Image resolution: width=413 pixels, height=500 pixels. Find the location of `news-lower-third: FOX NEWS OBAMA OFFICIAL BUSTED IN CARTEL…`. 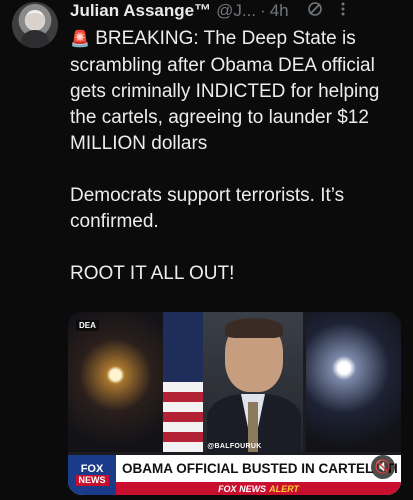

news-lower-third: FOX NEWS OBAMA OFFICIAL BUSTED IN CARTEL… is located at coordinates (234, 475).